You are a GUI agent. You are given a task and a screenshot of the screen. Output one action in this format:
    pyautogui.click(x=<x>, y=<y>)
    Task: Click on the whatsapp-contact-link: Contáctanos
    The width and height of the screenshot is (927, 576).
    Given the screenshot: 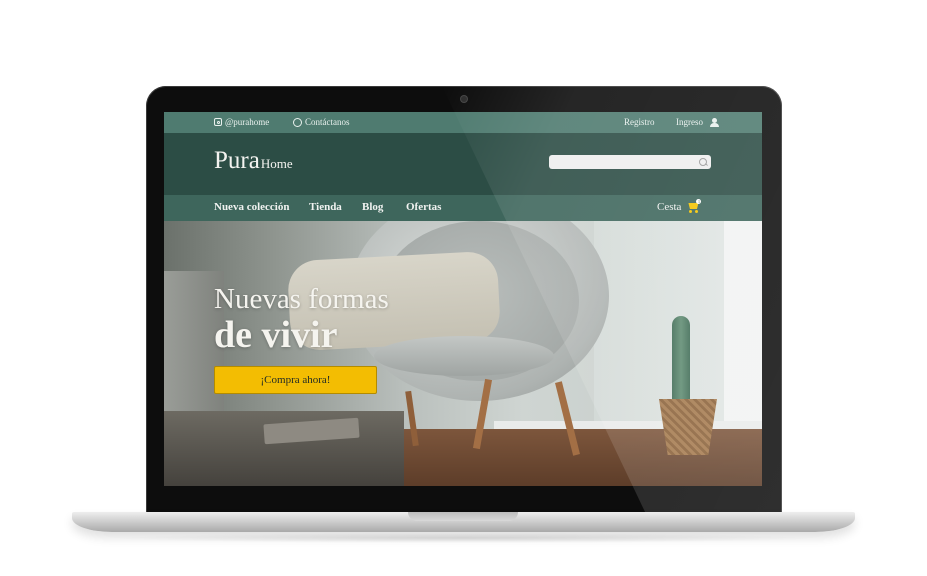 What is the action you would take?
    pyautogui.click(x=321, y=122)
    